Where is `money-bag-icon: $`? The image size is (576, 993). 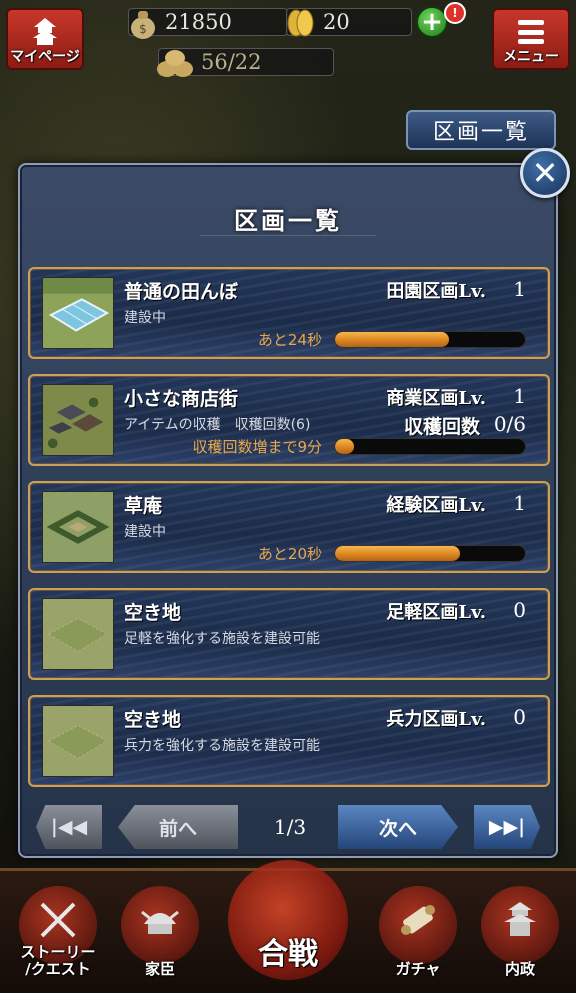 money-bag-icon: $ is located at coordinates (143, 25).